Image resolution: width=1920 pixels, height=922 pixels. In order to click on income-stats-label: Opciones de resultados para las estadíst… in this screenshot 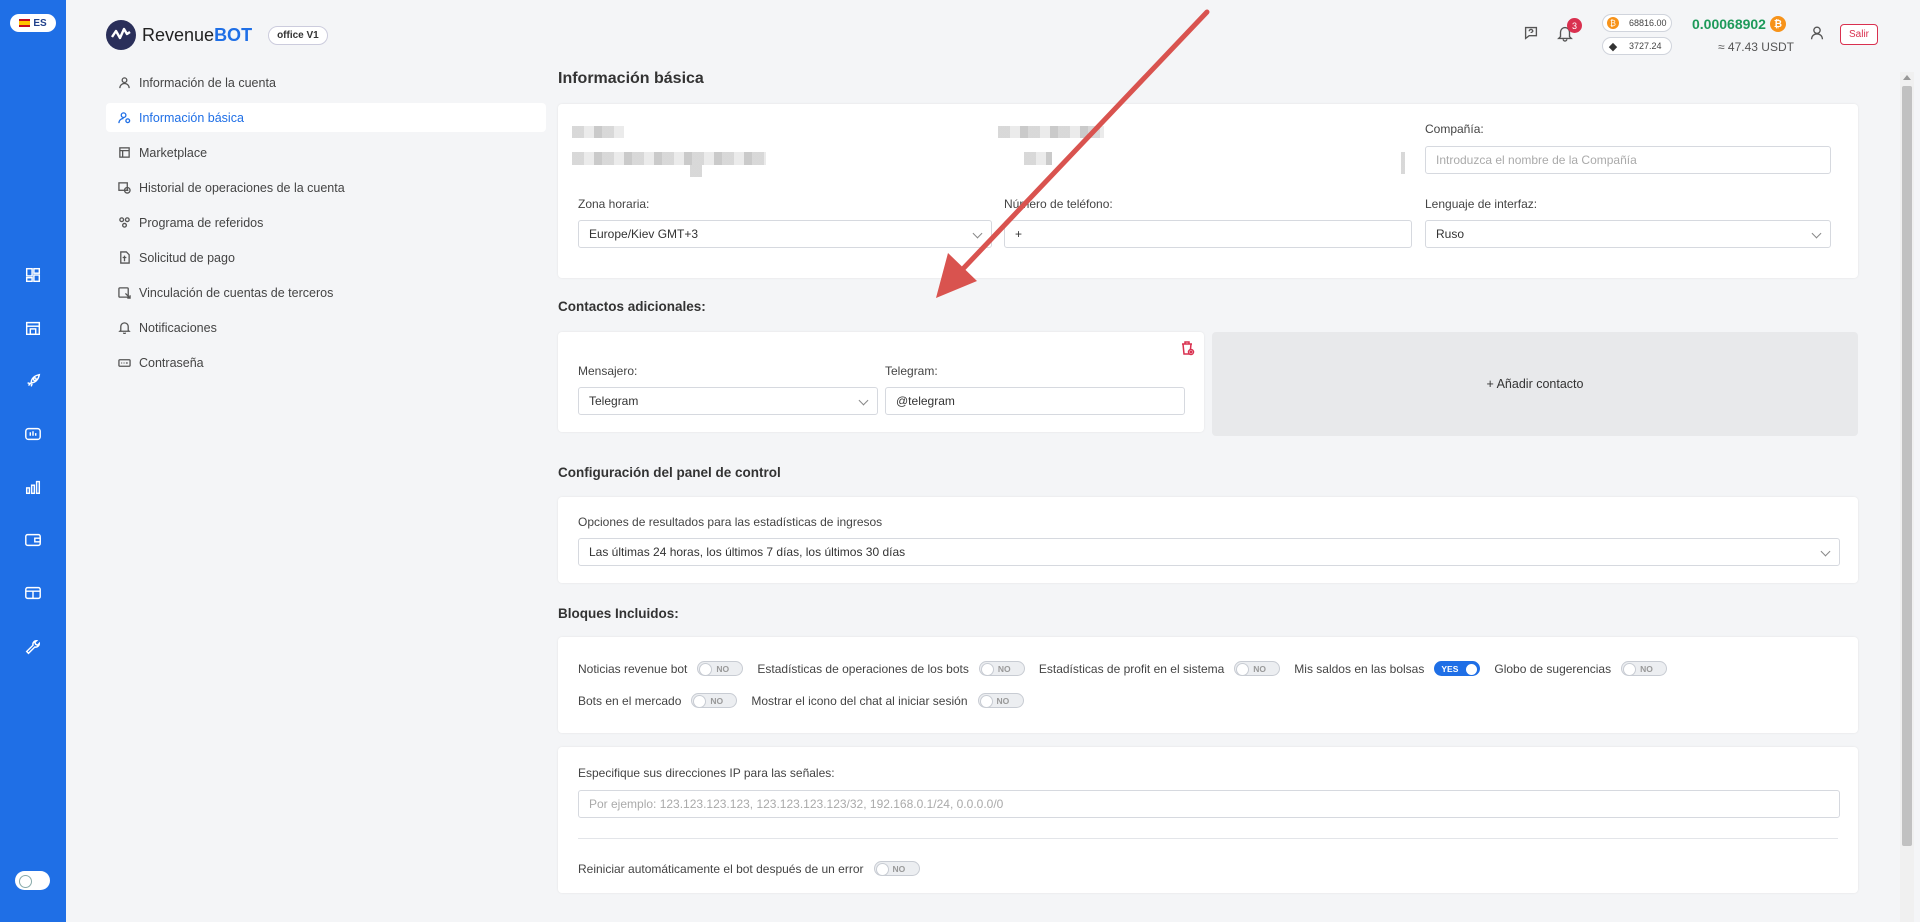, I will do `click(730, 522)`.